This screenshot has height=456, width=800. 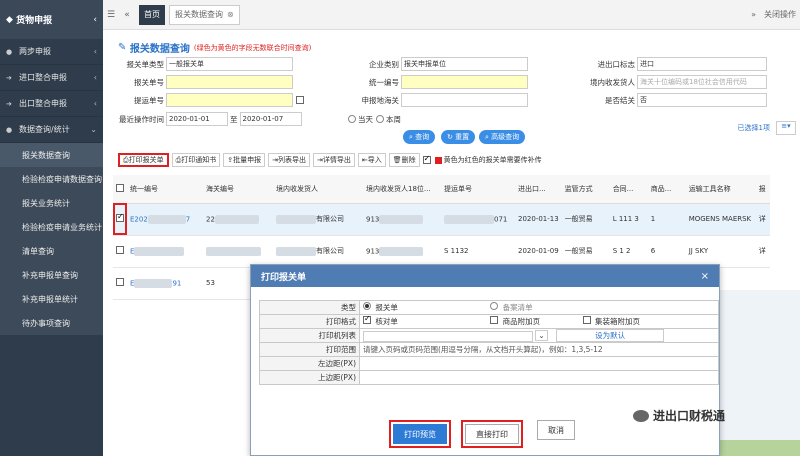 What do you see at coordinates (330, 219) in the screenshot?
I see `consignee-cell: 有限公司` at bounding box center [330, 219].